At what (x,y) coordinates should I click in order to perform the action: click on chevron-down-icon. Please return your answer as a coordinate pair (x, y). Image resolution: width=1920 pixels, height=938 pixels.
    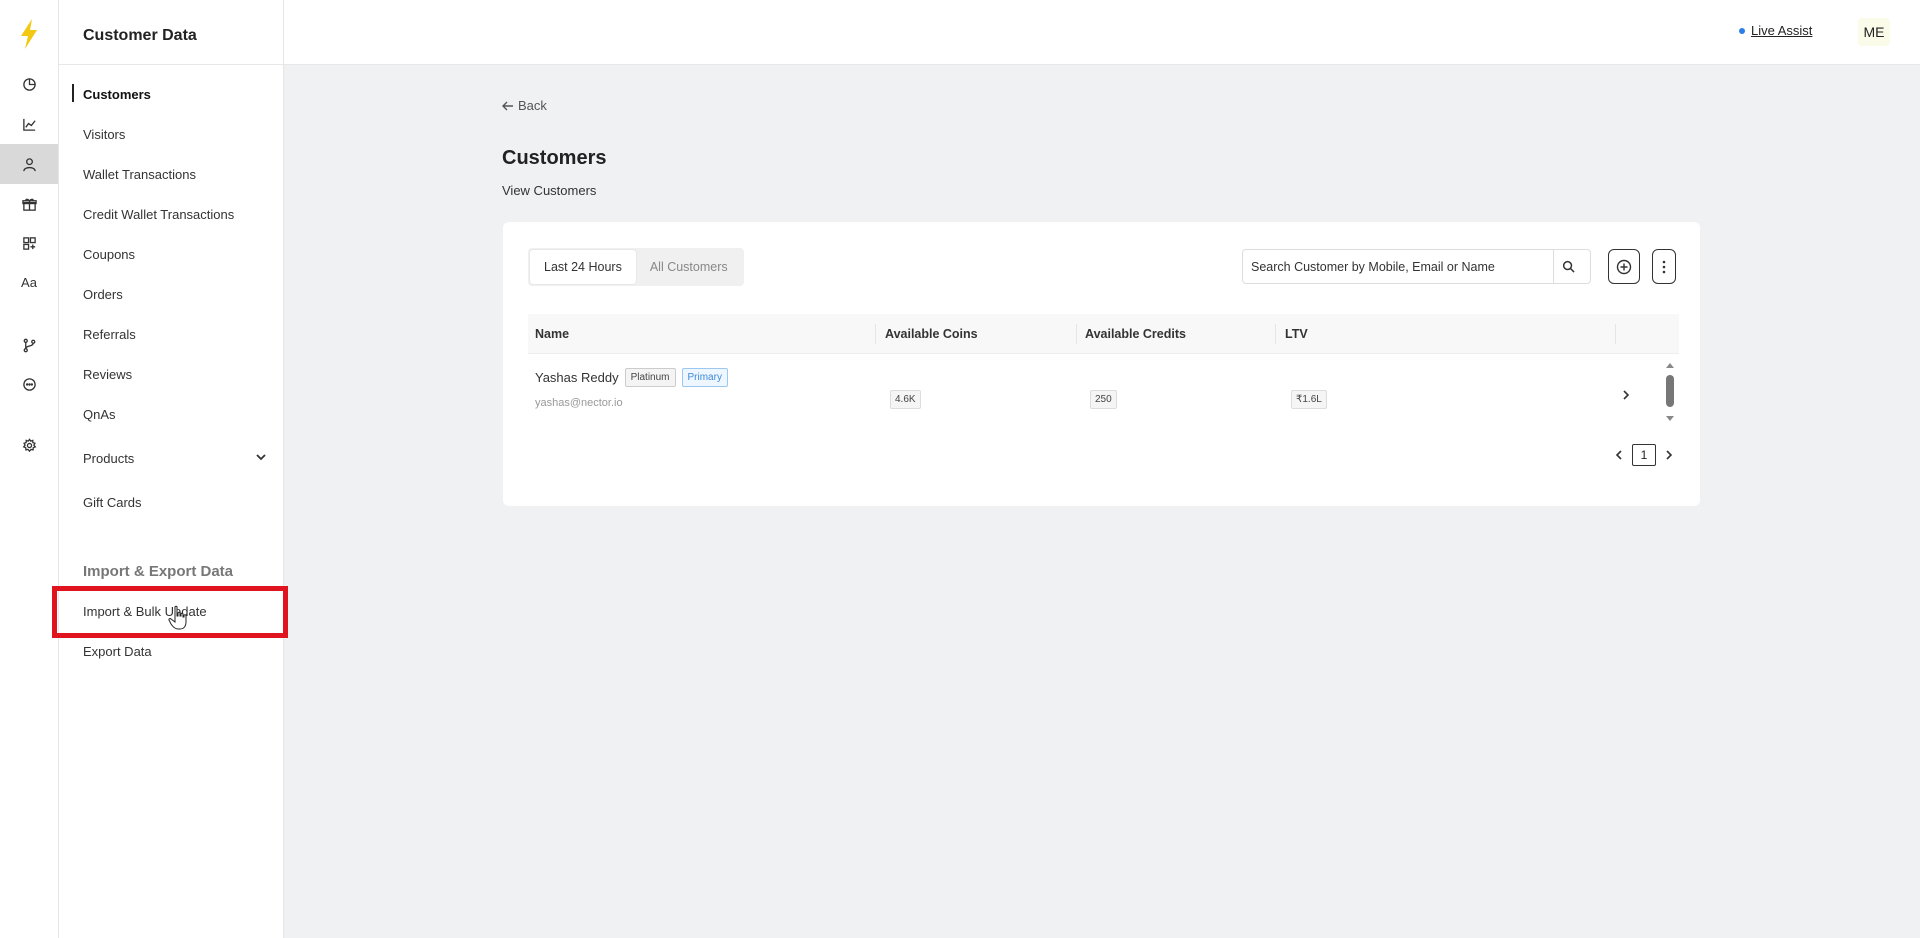
    Looking at the image, I should click on (261, 457).